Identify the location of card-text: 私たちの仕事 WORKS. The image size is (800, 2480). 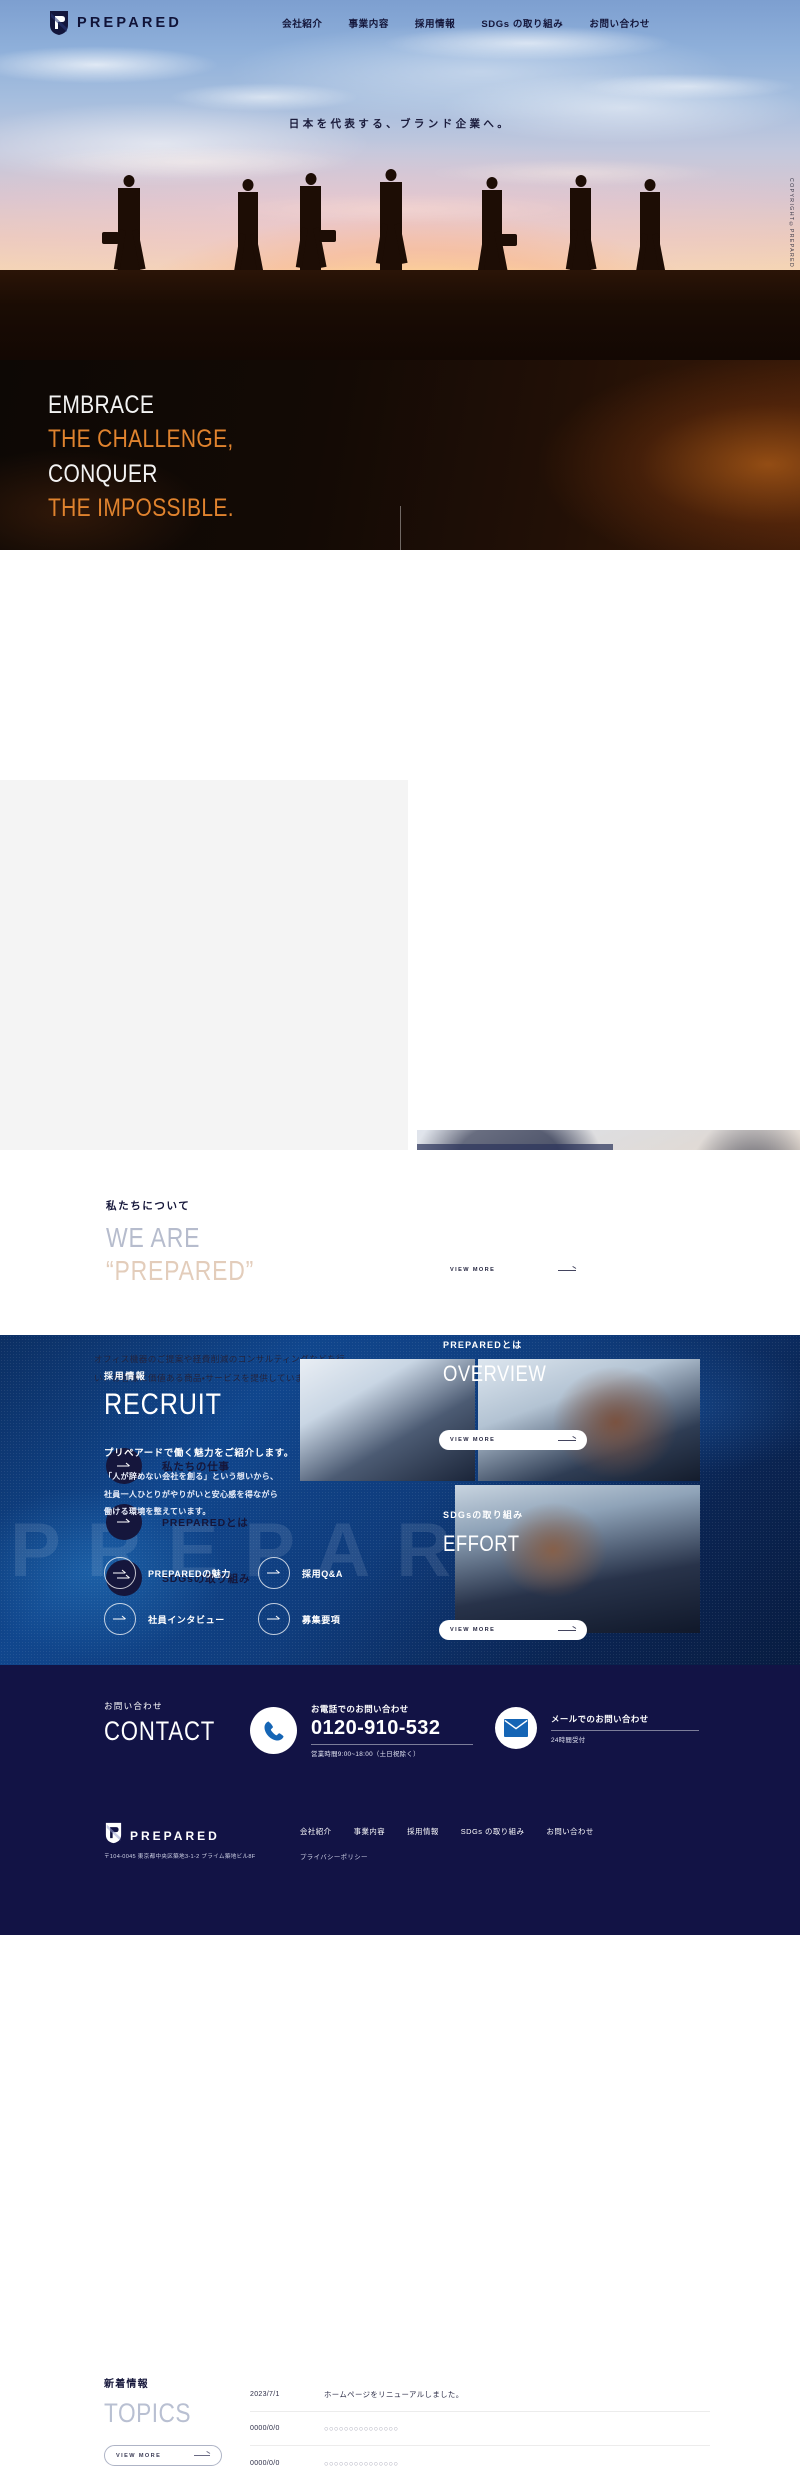
(486, 1192).